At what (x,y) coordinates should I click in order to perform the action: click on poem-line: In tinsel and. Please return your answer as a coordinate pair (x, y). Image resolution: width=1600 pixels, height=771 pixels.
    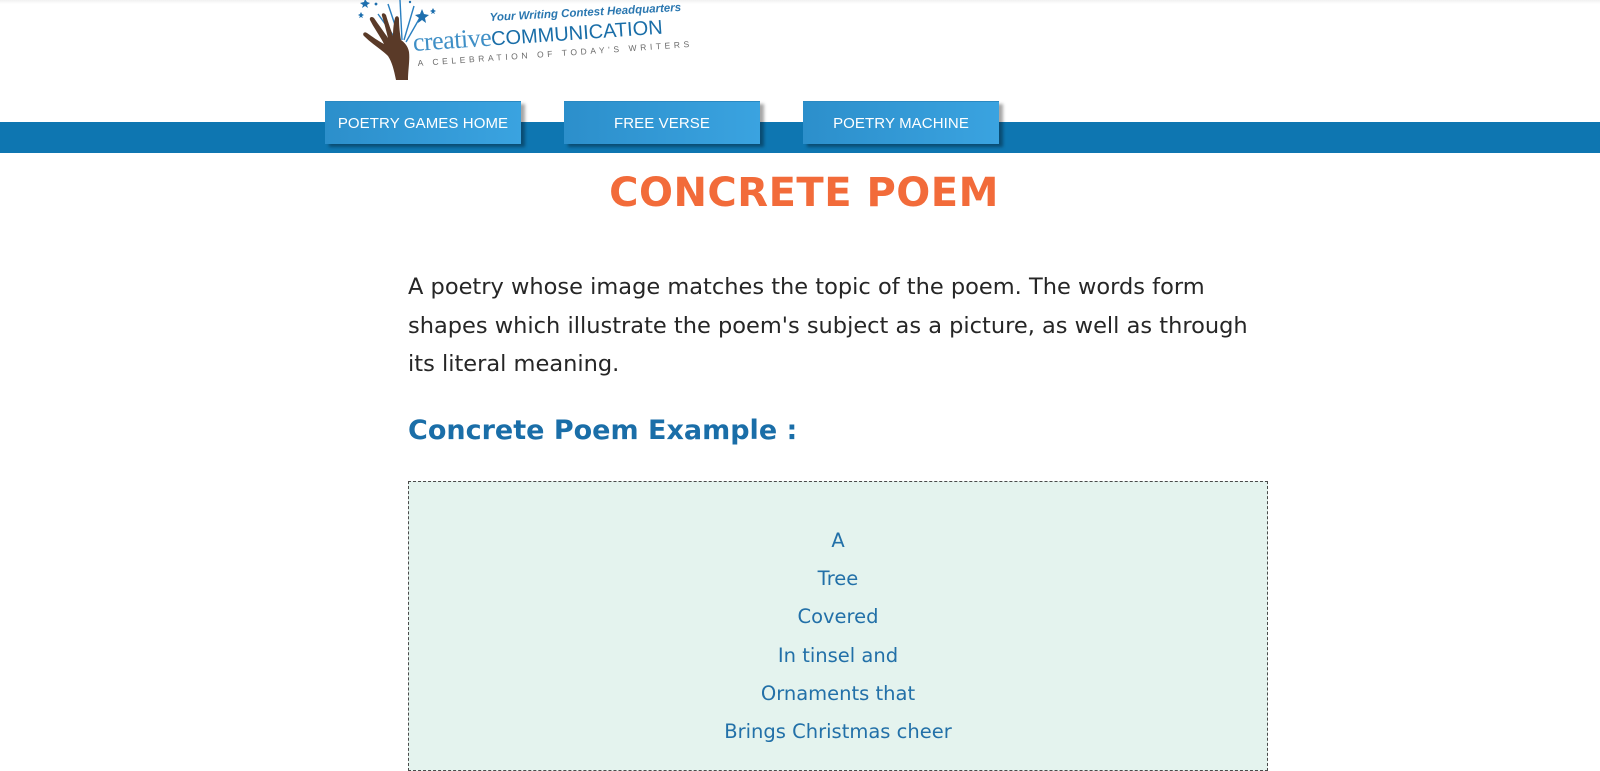
    Looking at the image, I should click on (838, 655).